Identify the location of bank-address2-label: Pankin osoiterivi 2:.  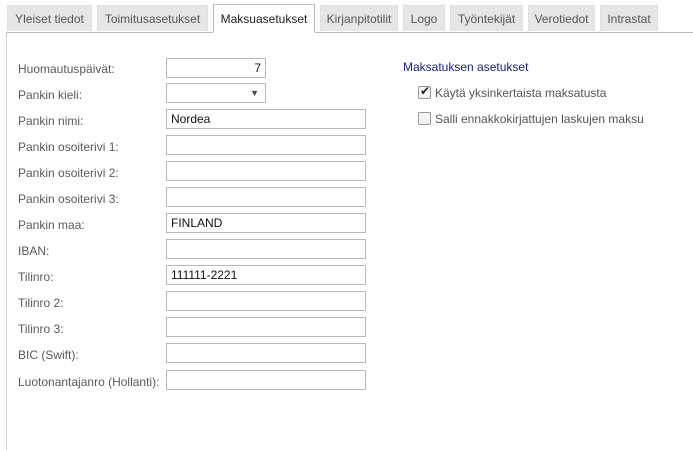
(68, 173).